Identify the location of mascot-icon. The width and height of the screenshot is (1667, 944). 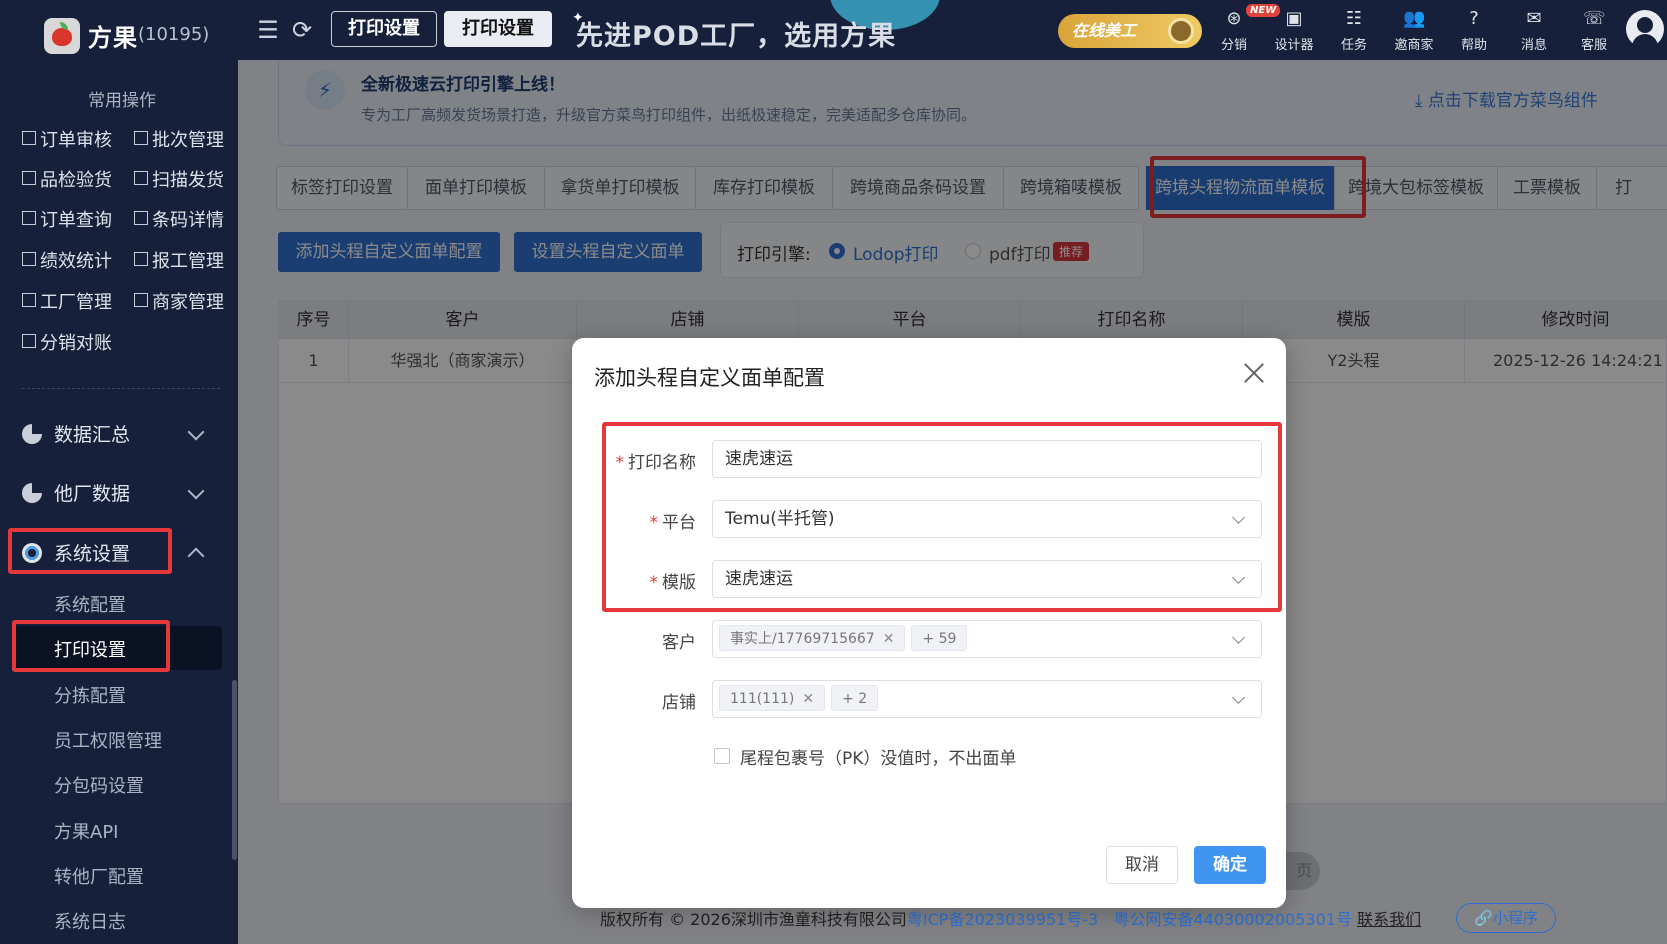
(1181, 31).